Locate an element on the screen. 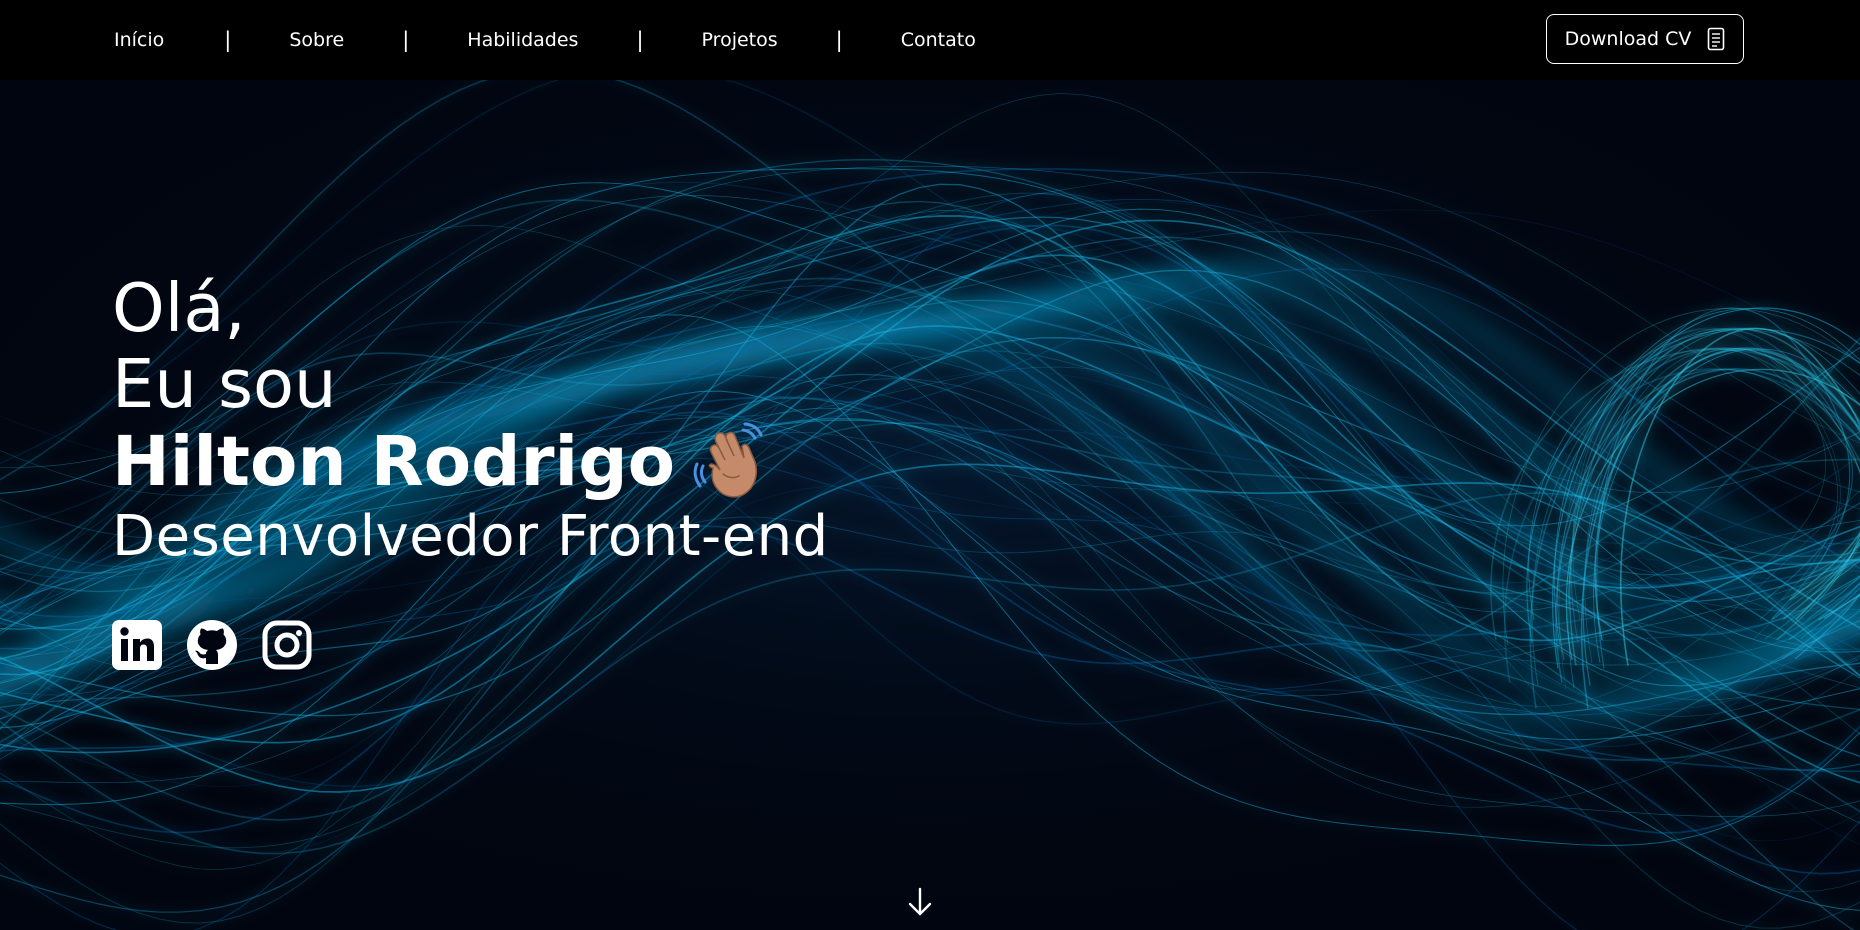 Image resolution: width=1860 pixels, height=930 pixels. arrow-down-icon is located at coordinates (920, 902).